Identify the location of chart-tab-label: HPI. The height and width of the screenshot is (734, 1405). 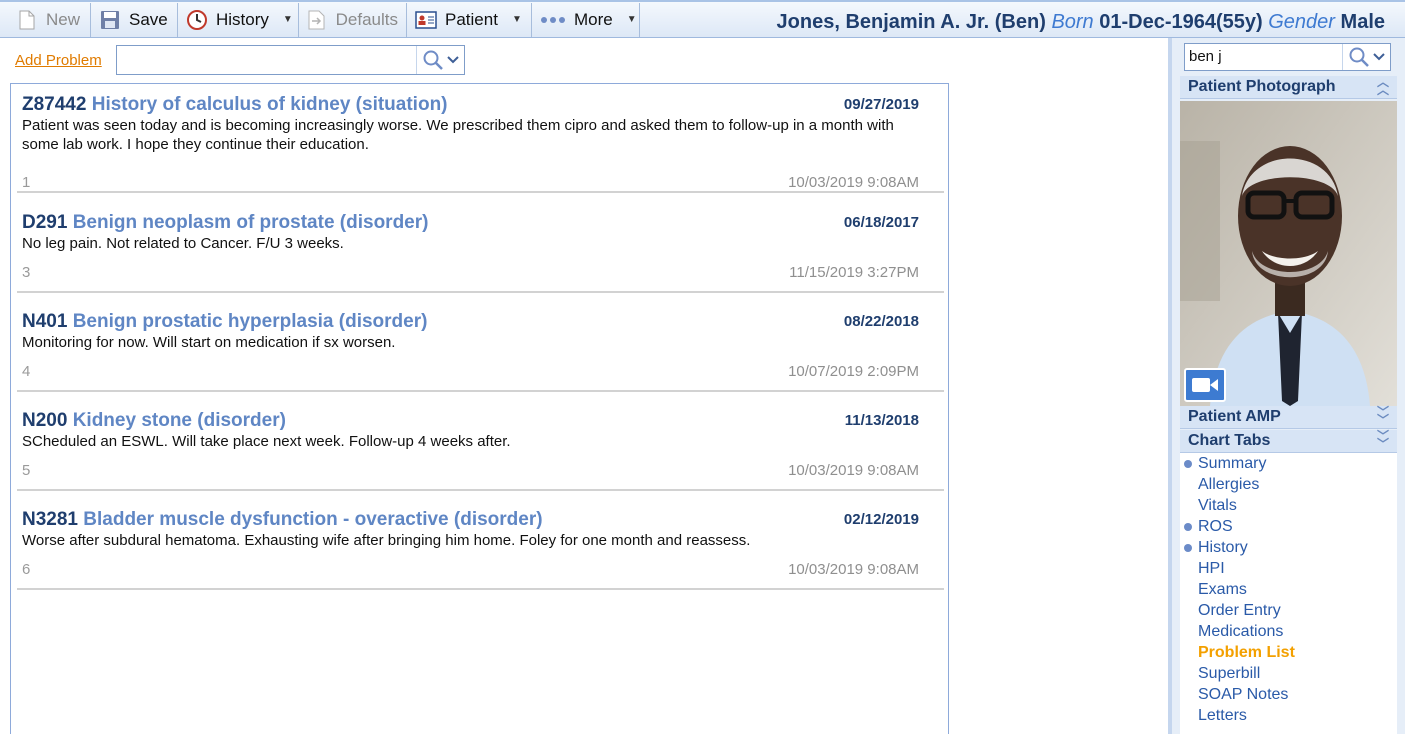
(1211, 568).